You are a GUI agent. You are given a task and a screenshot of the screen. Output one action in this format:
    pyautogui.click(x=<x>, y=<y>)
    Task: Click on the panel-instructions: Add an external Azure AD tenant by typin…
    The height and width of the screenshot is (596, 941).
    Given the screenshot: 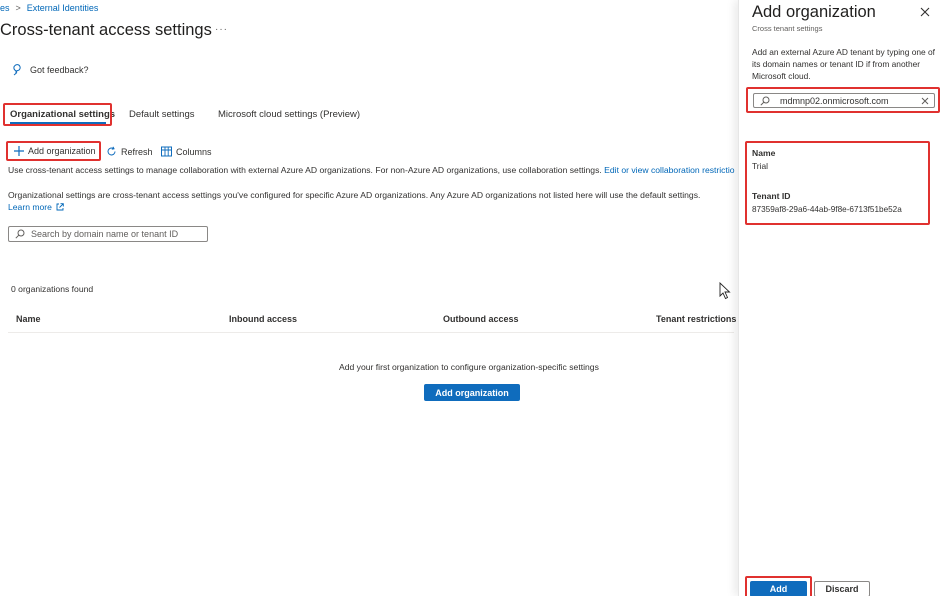 What is the action you would take?
    pyautogui.click(x=843, y=64)
    